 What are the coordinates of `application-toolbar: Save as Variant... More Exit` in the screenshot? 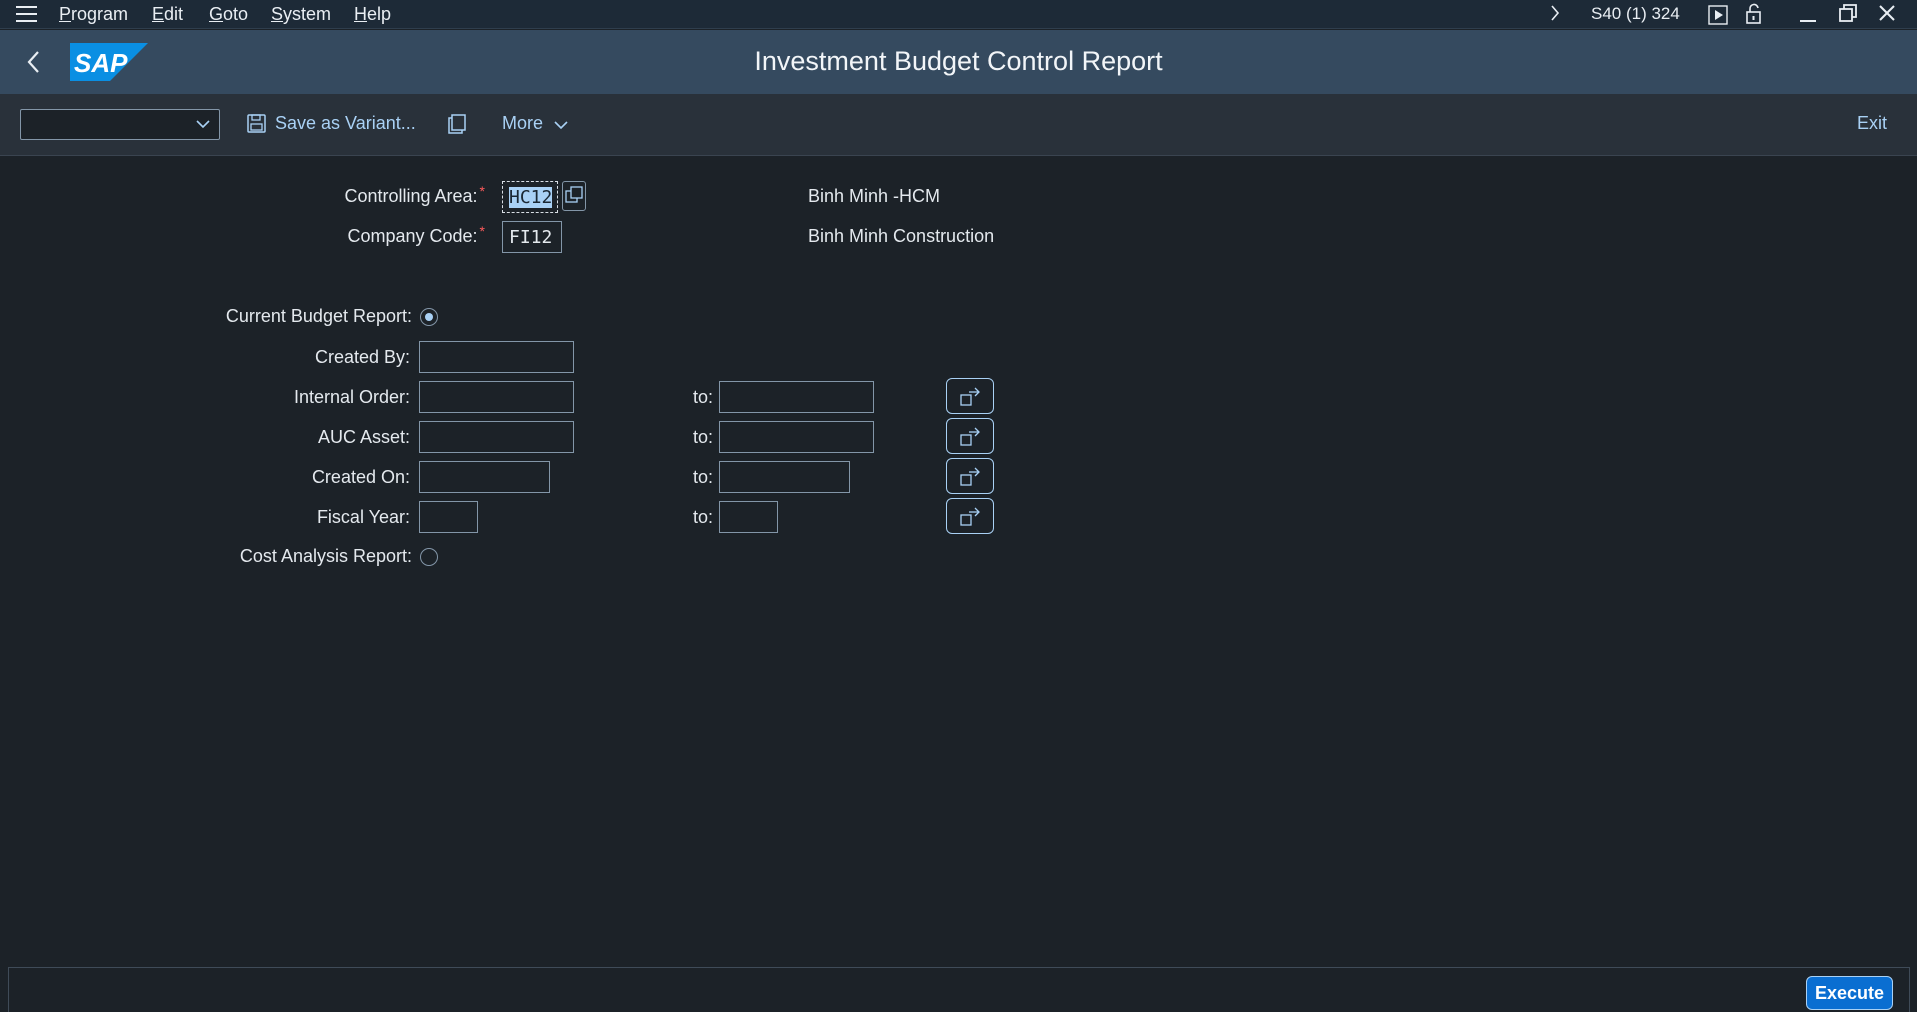 It's located at (958, 125).